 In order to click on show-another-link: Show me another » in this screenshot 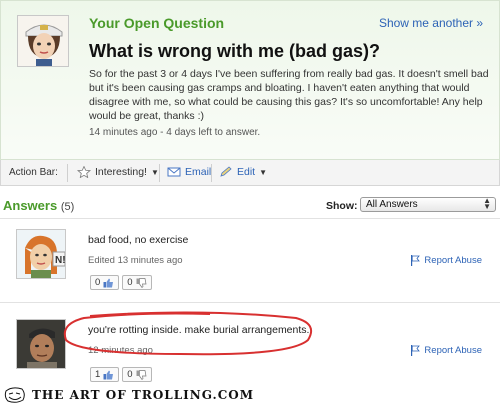, I will do `click(431, 23)`.